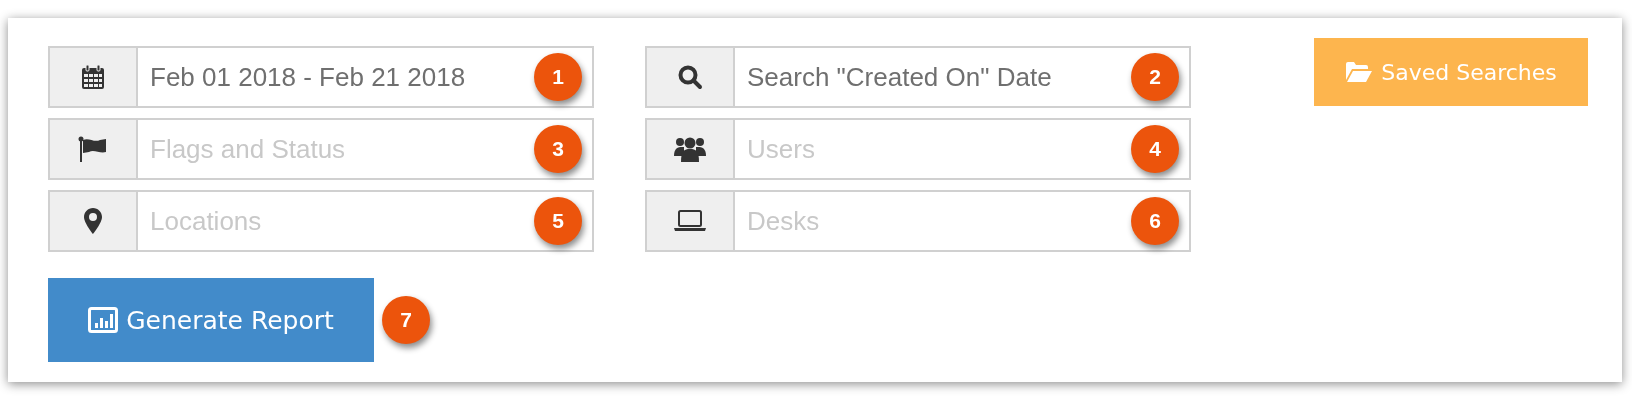  Describe the element at coordinates (690, 221) in the screenshot. I see `laptop-icon` at that location.